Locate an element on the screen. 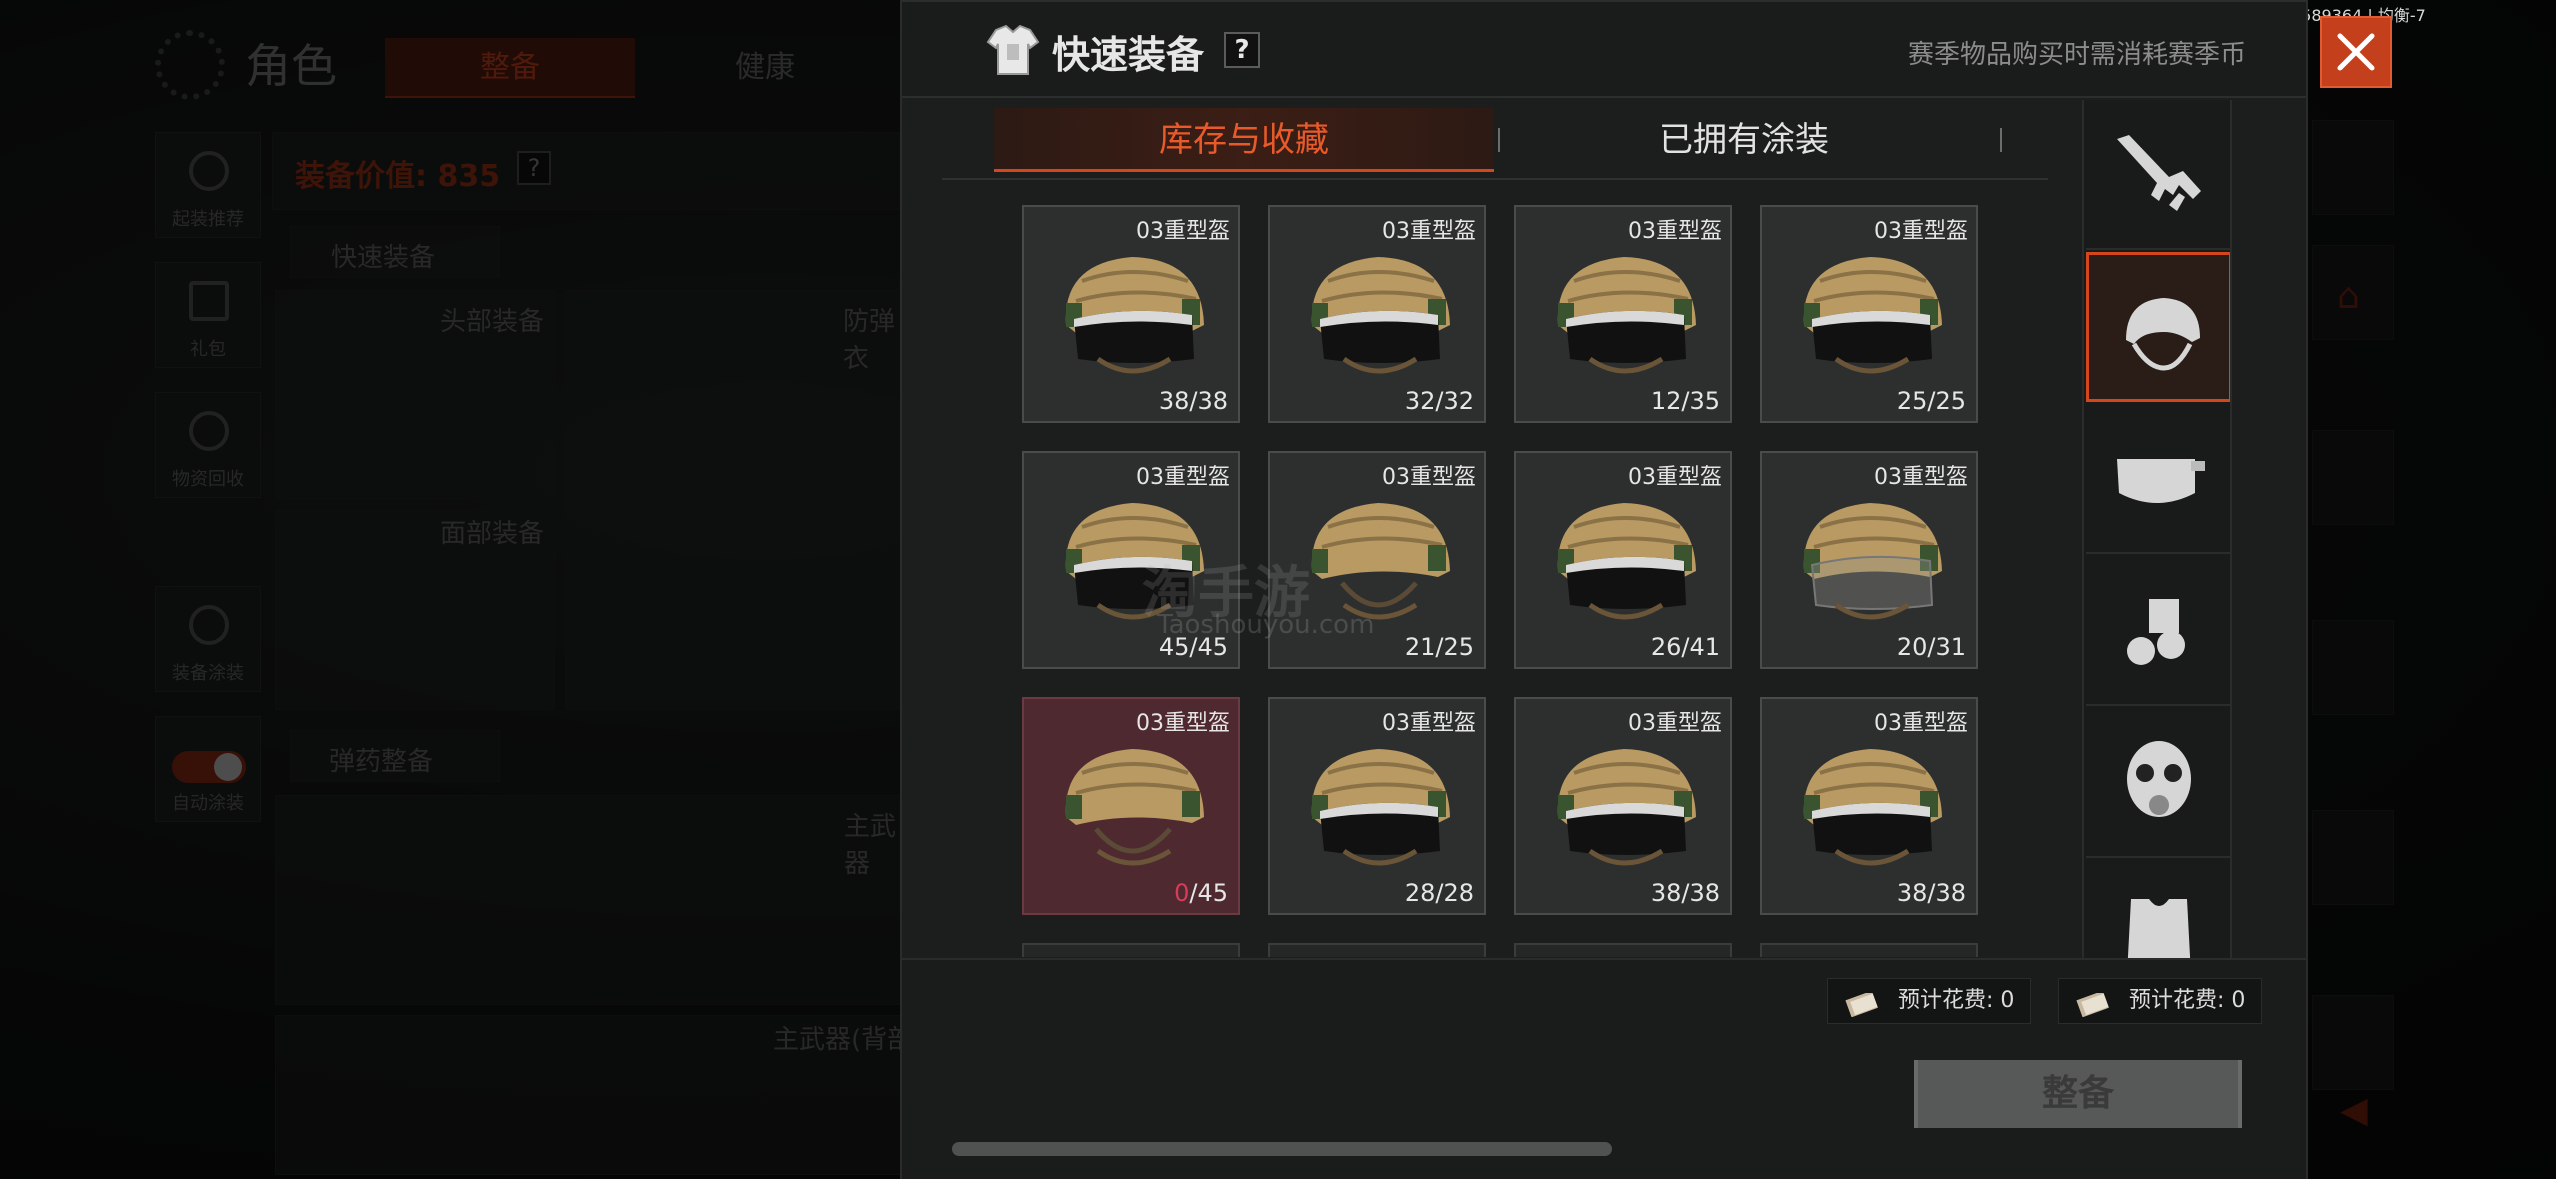 Image resolution: width=2556 pixels, height=1179 pixels. close-icon is located at coordinates (2356, 52).